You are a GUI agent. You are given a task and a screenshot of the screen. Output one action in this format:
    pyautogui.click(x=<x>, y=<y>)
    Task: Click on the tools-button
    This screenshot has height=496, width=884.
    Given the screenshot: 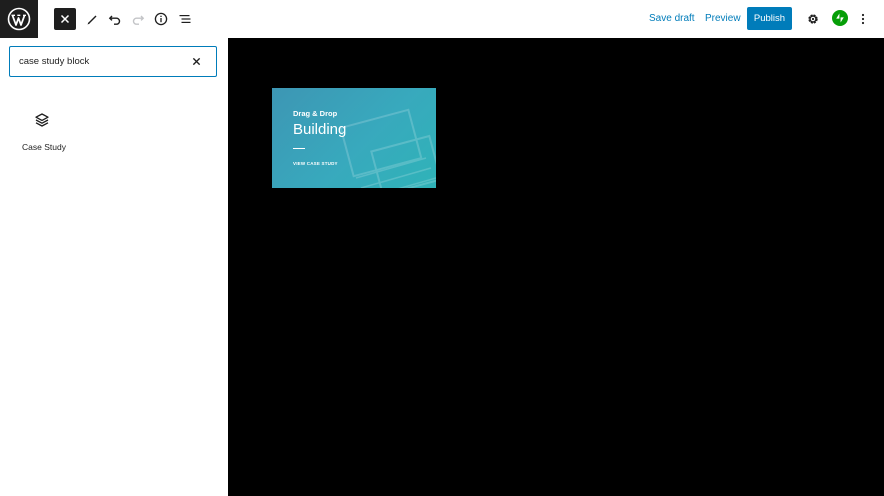 What is the action you would take?
    pyautogui.click(x=92, y=19)
    